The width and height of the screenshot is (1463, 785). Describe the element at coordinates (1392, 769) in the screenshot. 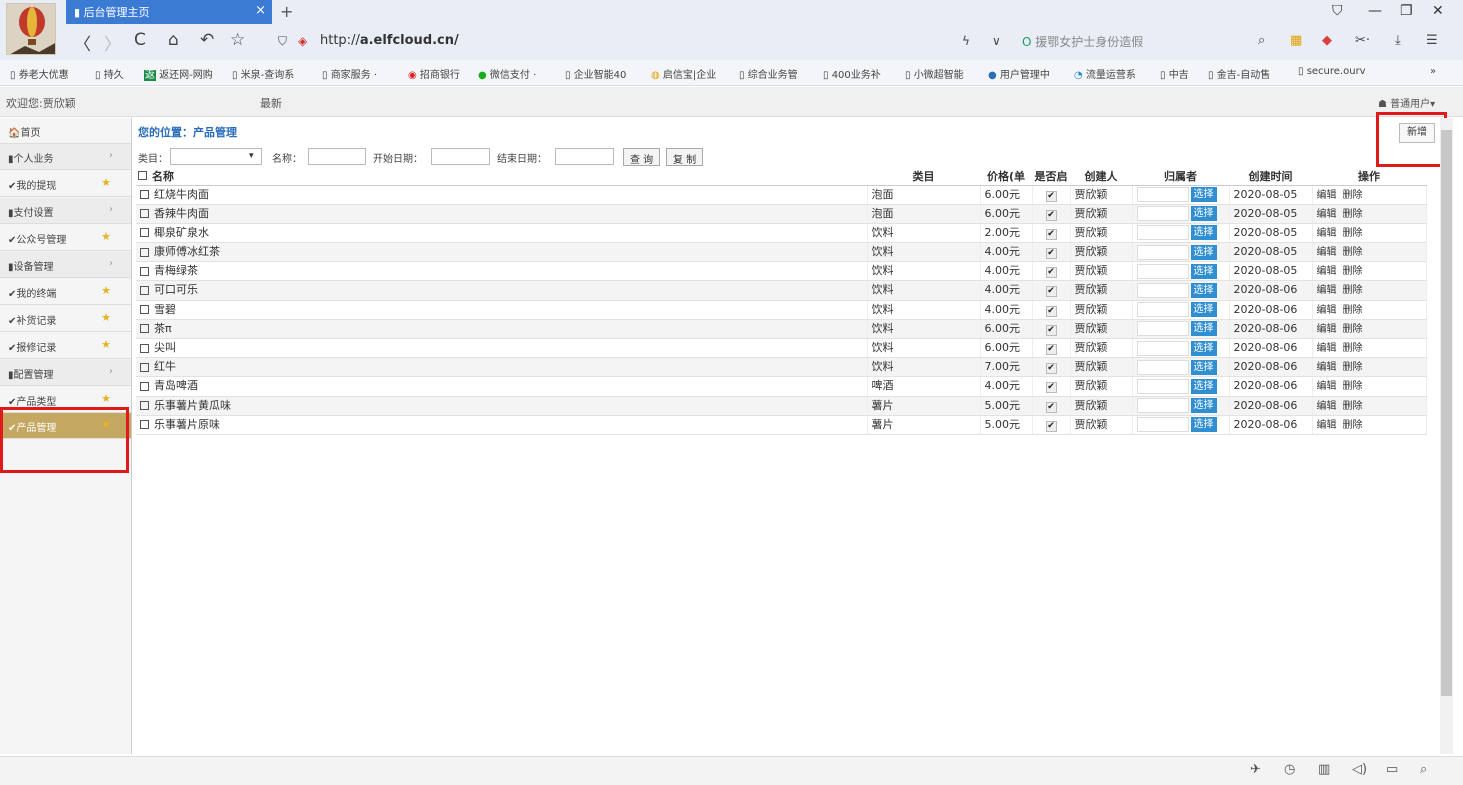

I see `window-icon: ▭` at that location.